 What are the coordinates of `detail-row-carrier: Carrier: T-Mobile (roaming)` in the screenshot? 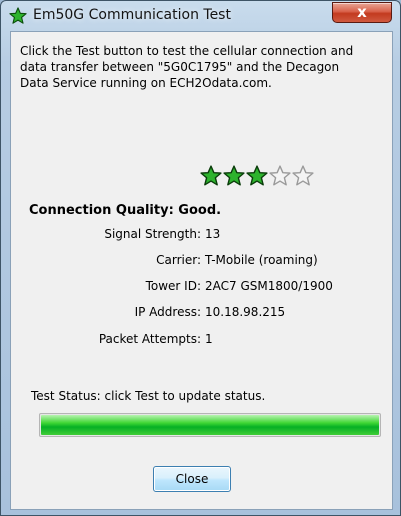 It's located at (200, 262).